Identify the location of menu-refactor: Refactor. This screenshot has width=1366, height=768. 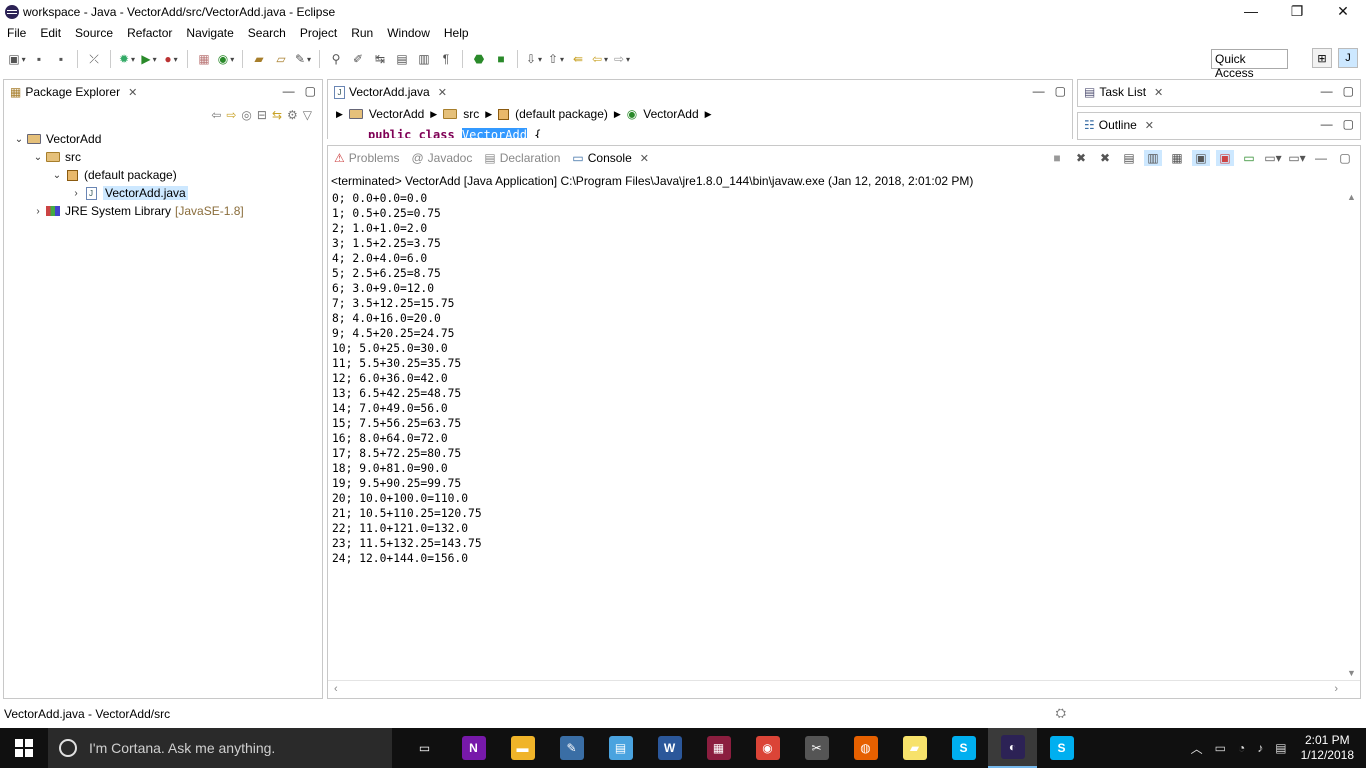
(149, 33).